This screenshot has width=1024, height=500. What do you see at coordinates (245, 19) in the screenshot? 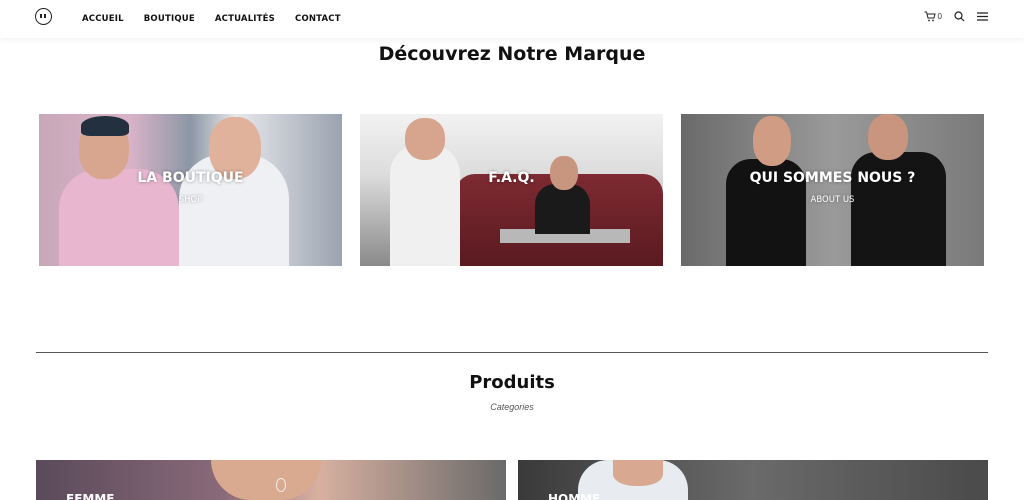
I see `nav-actualites: ACTUALITÉS` at bounding box center [245, 19].